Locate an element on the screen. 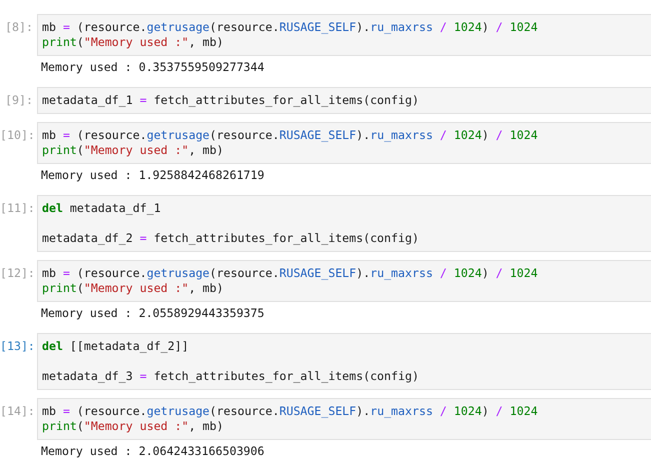 The image size is (651, 474). code-line: metadata_df_2 = fetch_attributes_for_all_items(config) is located at coordinates (231, 238).